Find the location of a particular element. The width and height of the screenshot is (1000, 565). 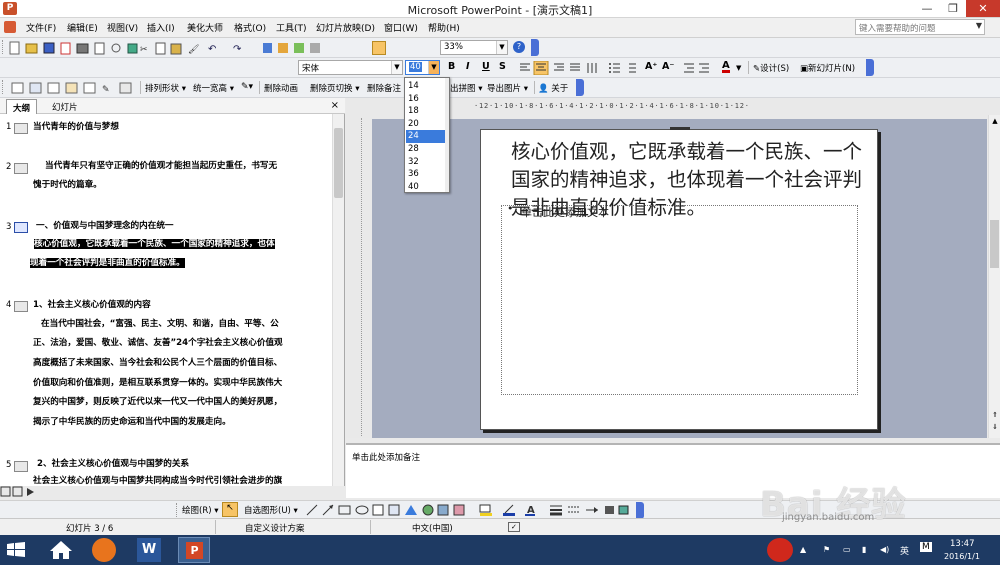

addin-toolbar-icons: ✎ is located at coordinates (72, 88).